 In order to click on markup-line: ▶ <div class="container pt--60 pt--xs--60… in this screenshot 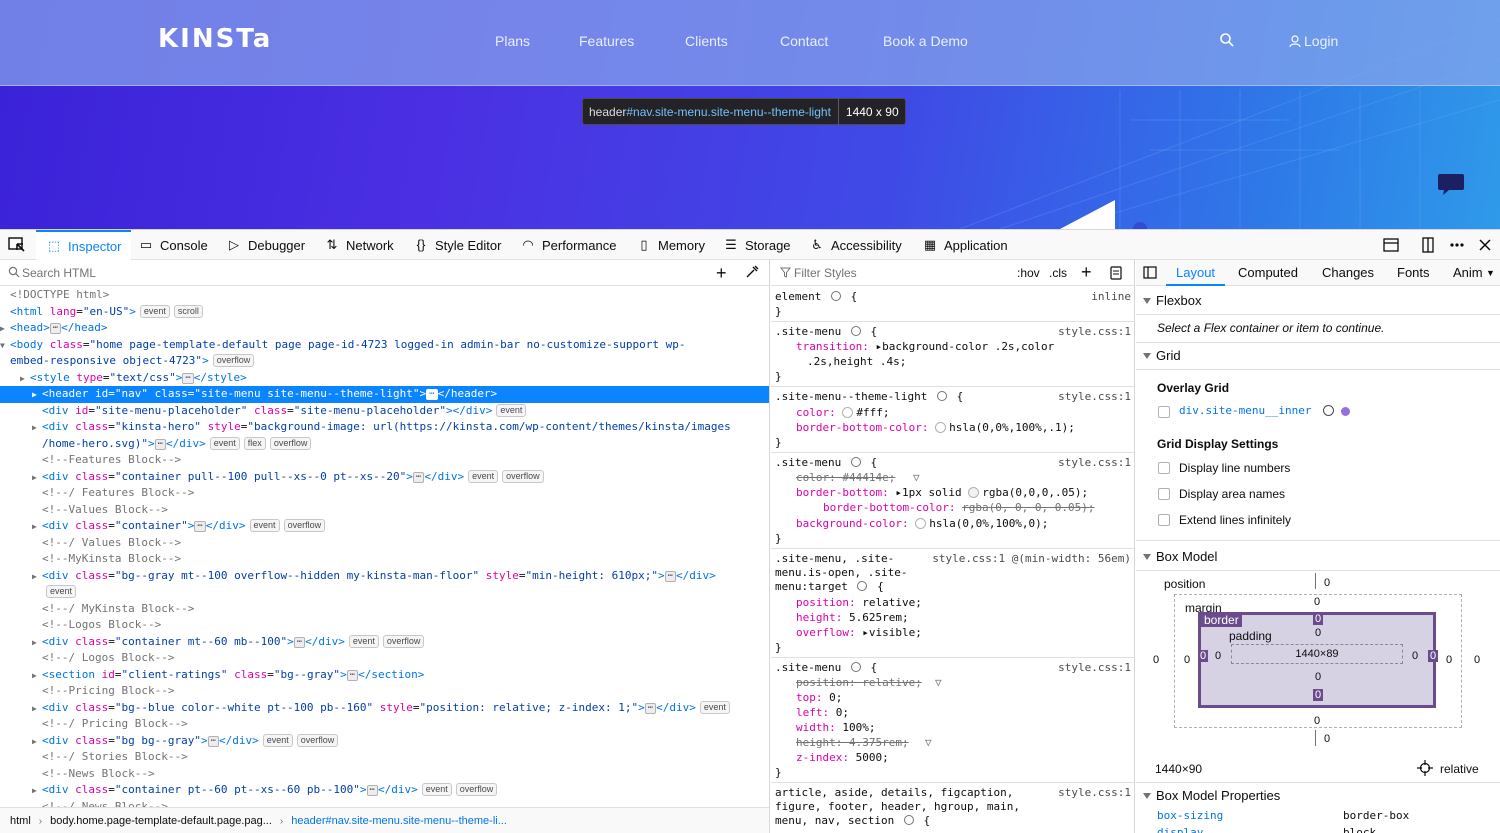, I will do `click(384, 790)`.